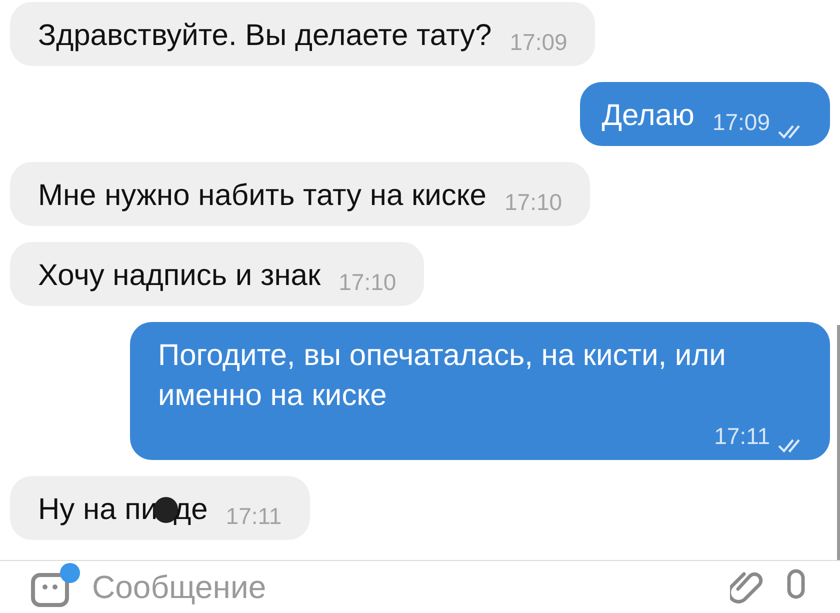 This screenshot has width=840, height=613. What do you see at coordinates (402, 587) in the screenshot?
I see `message-field: Сообщение` at bounding box center [402, 587].